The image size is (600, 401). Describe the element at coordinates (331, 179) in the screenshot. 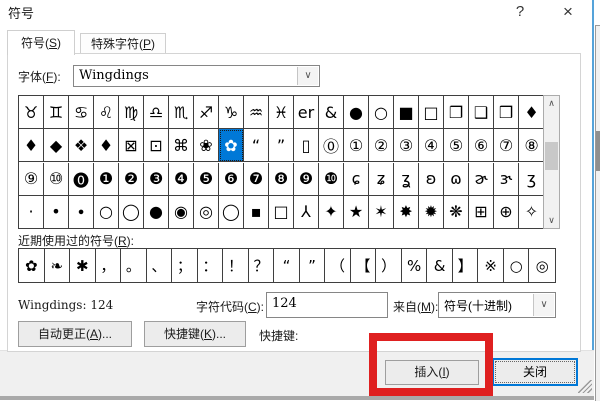

I see `symbol-cell: ❿` at that location.